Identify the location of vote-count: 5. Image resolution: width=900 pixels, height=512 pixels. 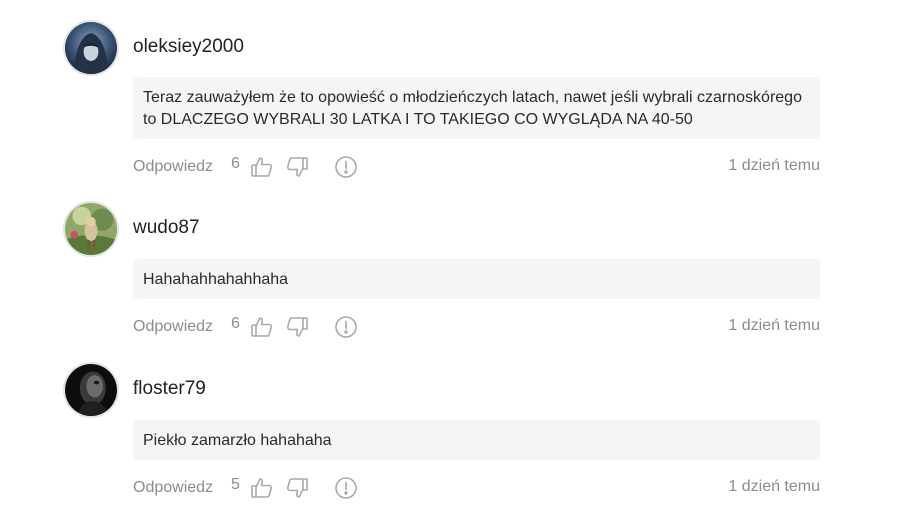
(235, 484).